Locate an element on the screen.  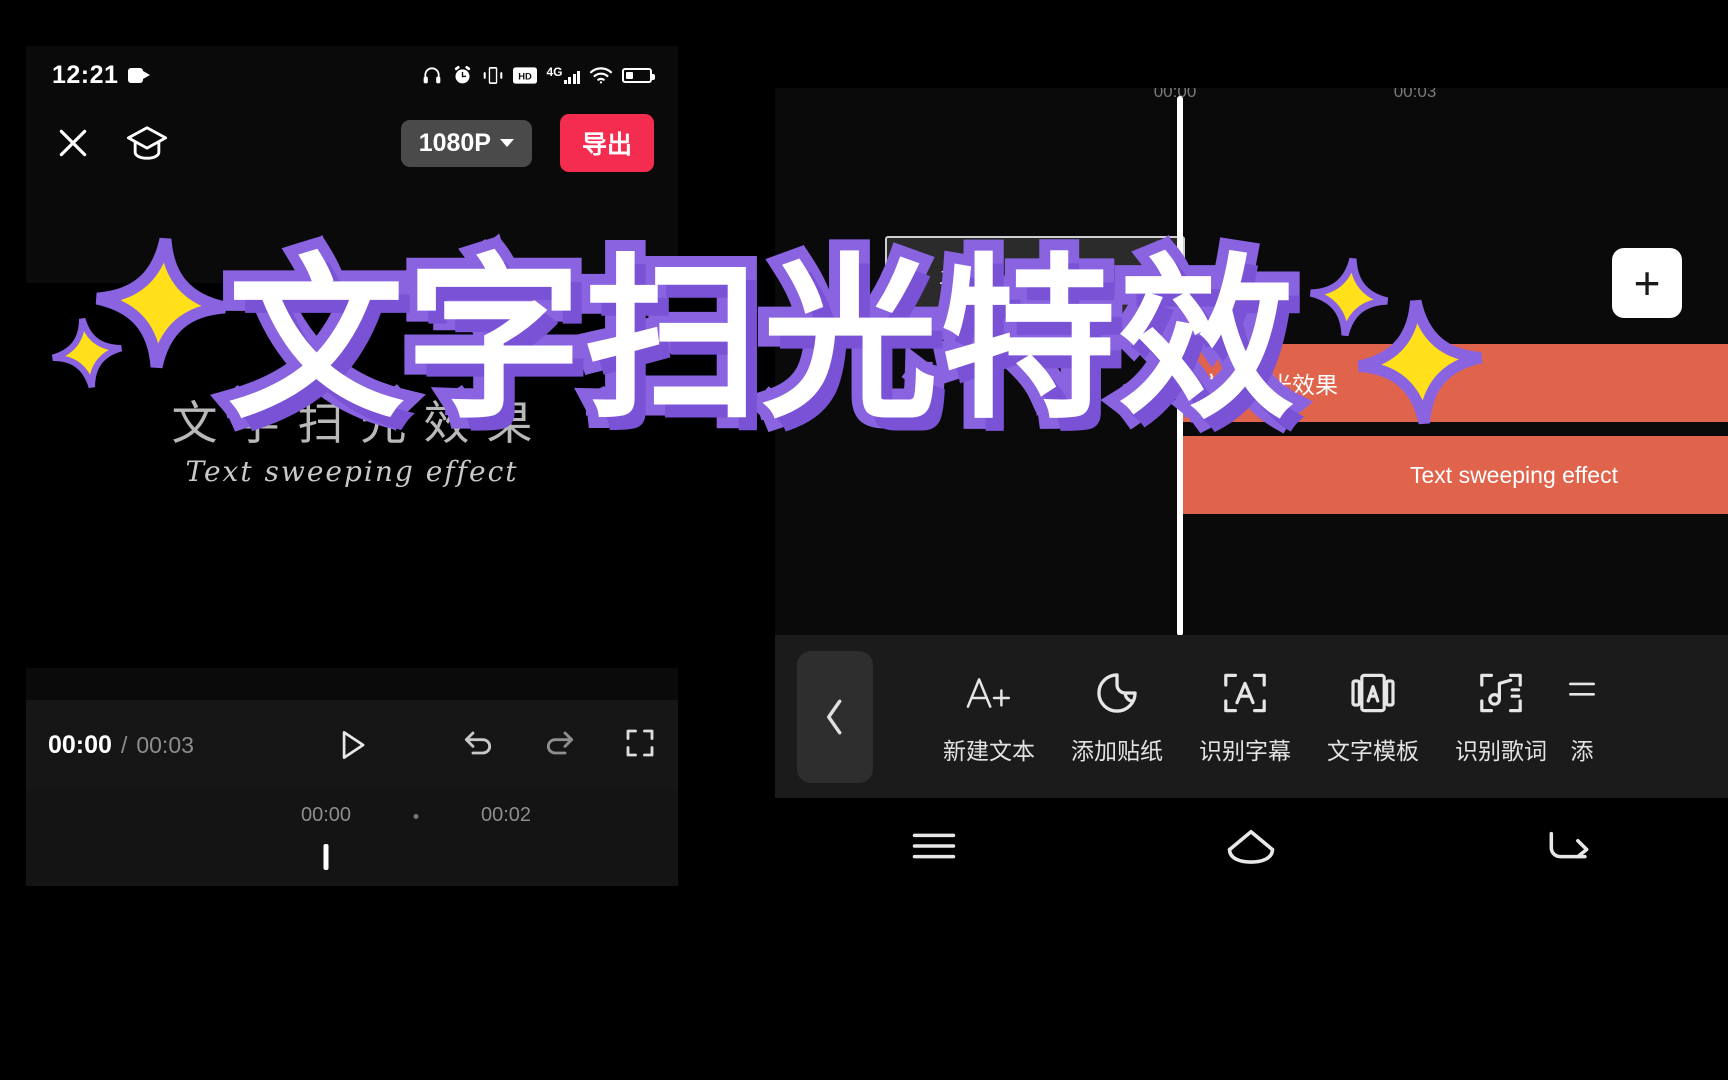
a-plus-icon is located at coordinates (989, 693).